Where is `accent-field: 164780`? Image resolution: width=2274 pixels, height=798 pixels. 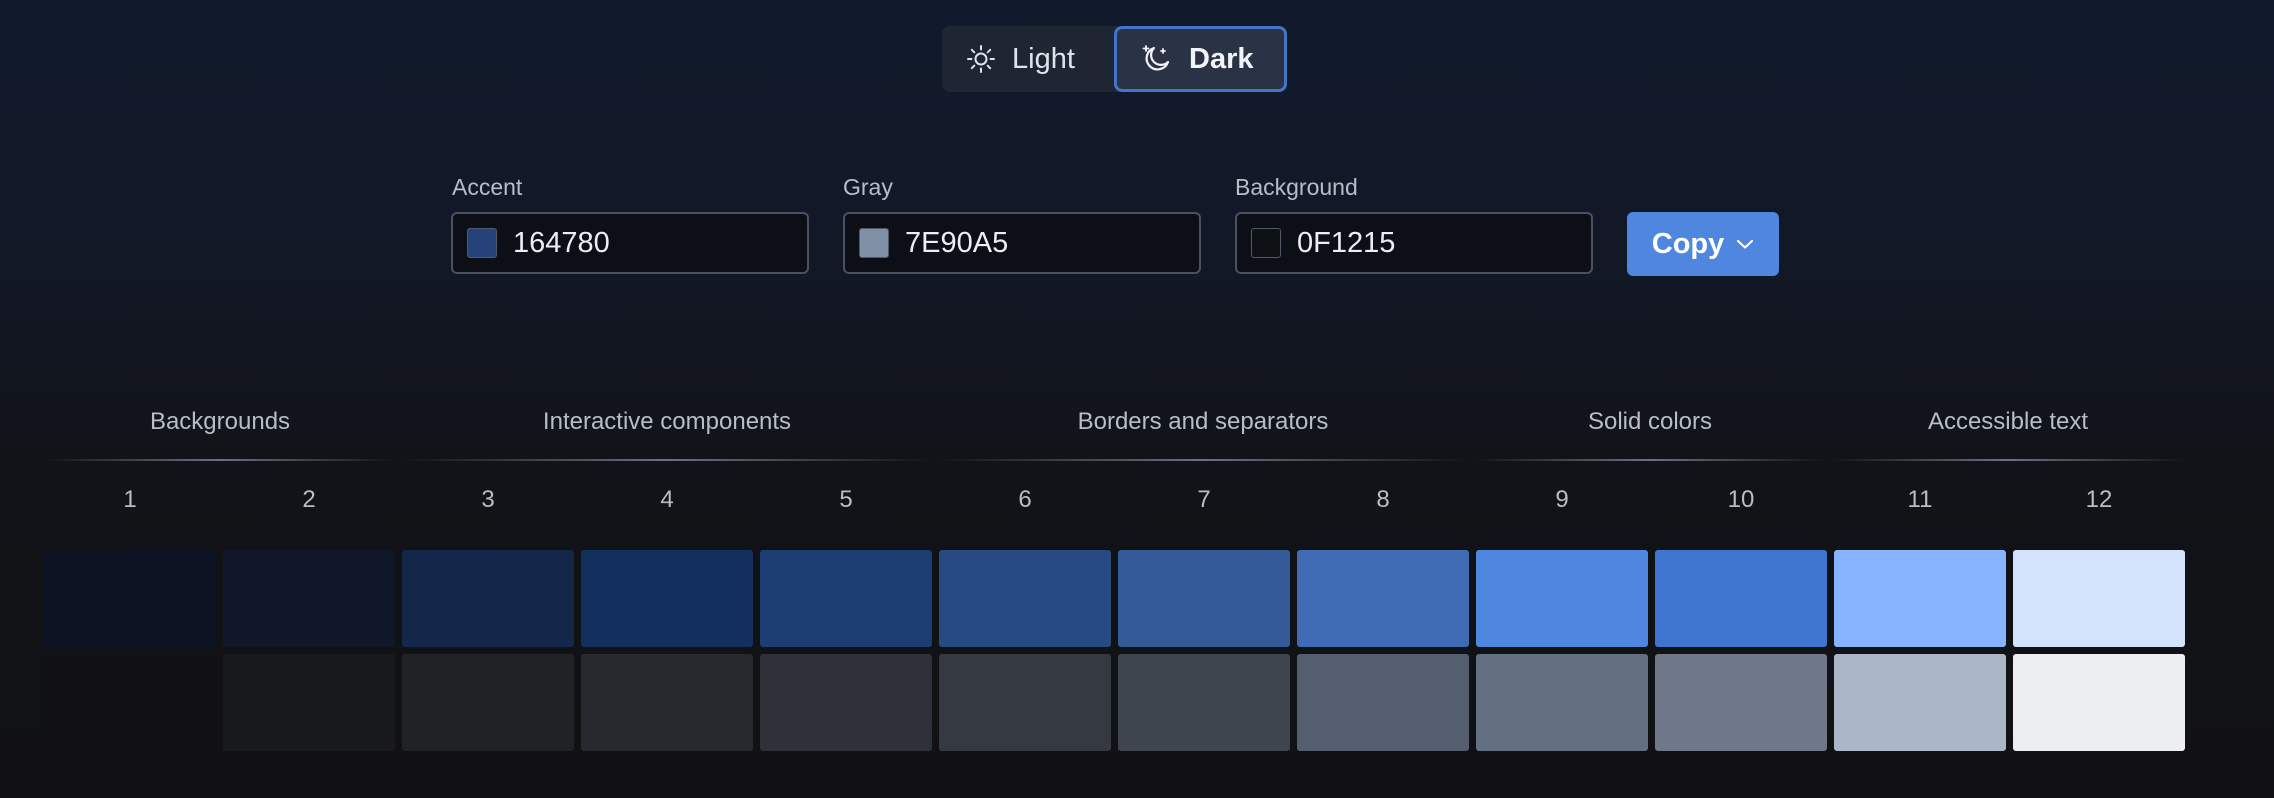
accent-field: 164780 is located at coordinates (630, 243).